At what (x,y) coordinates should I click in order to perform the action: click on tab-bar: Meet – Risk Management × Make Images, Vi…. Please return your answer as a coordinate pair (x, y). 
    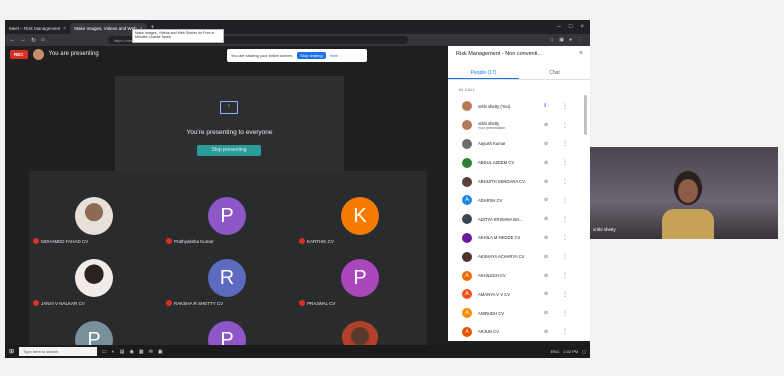
    Looking at the image, I should click on (297, 27).